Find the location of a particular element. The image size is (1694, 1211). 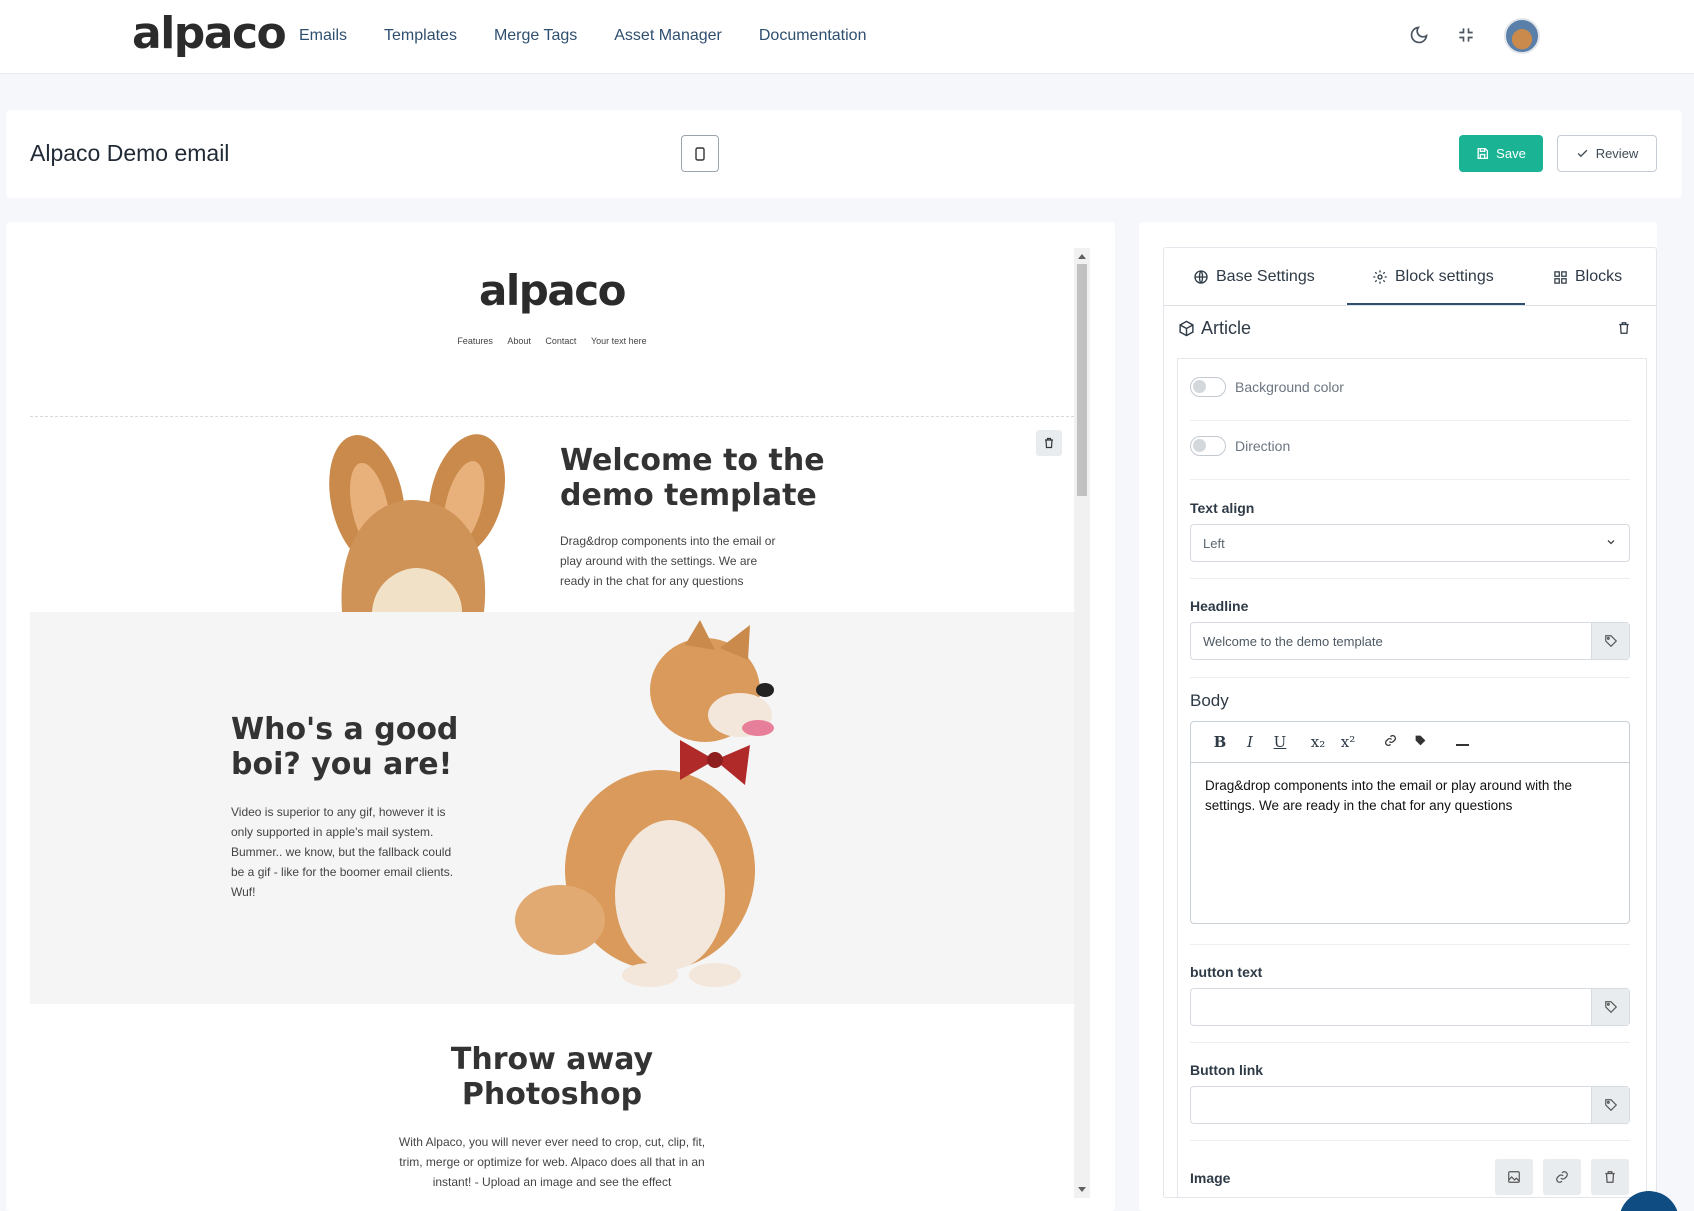

fullscreen-toggle is located at coordinates (1466, 35).